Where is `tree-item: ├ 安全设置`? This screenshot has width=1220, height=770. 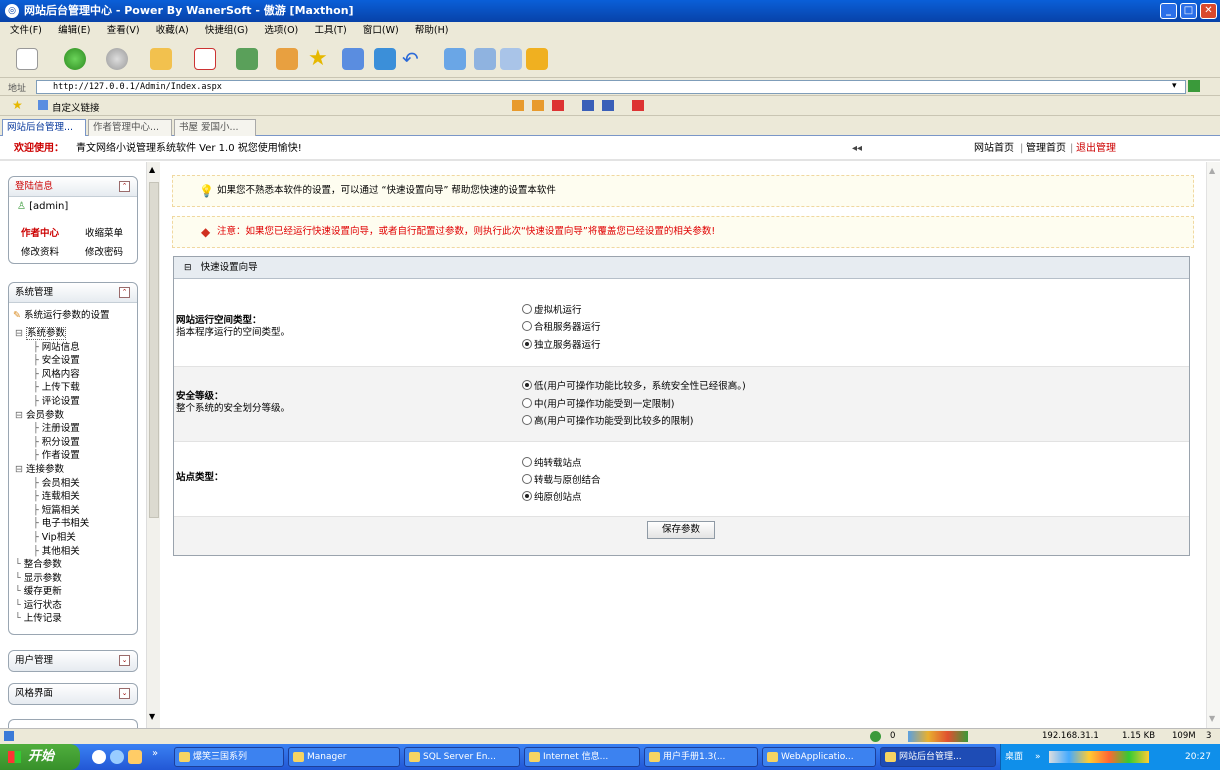
tree-item: ├ 安全设置 is located at coordinates (75, 361).